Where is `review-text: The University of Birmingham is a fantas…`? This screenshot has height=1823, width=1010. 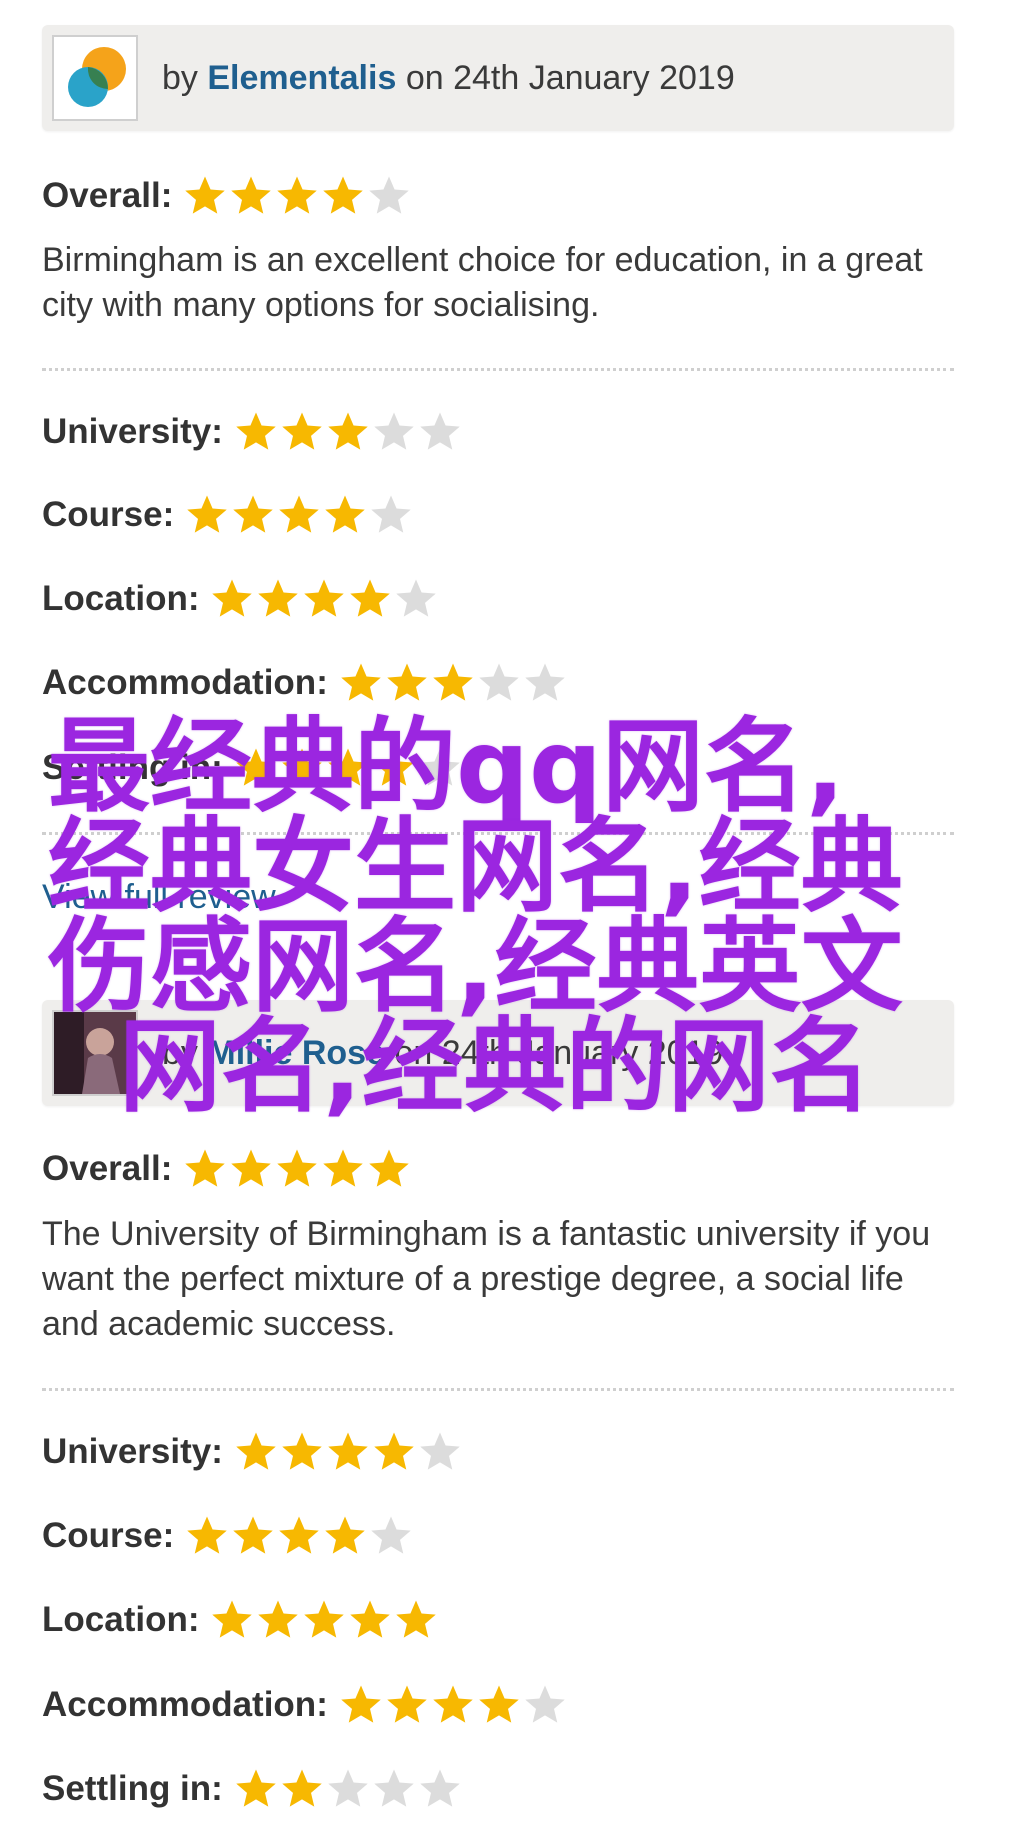 review-text: The University of Birmingham is a fantas… is located at coordinates (486, 1279).